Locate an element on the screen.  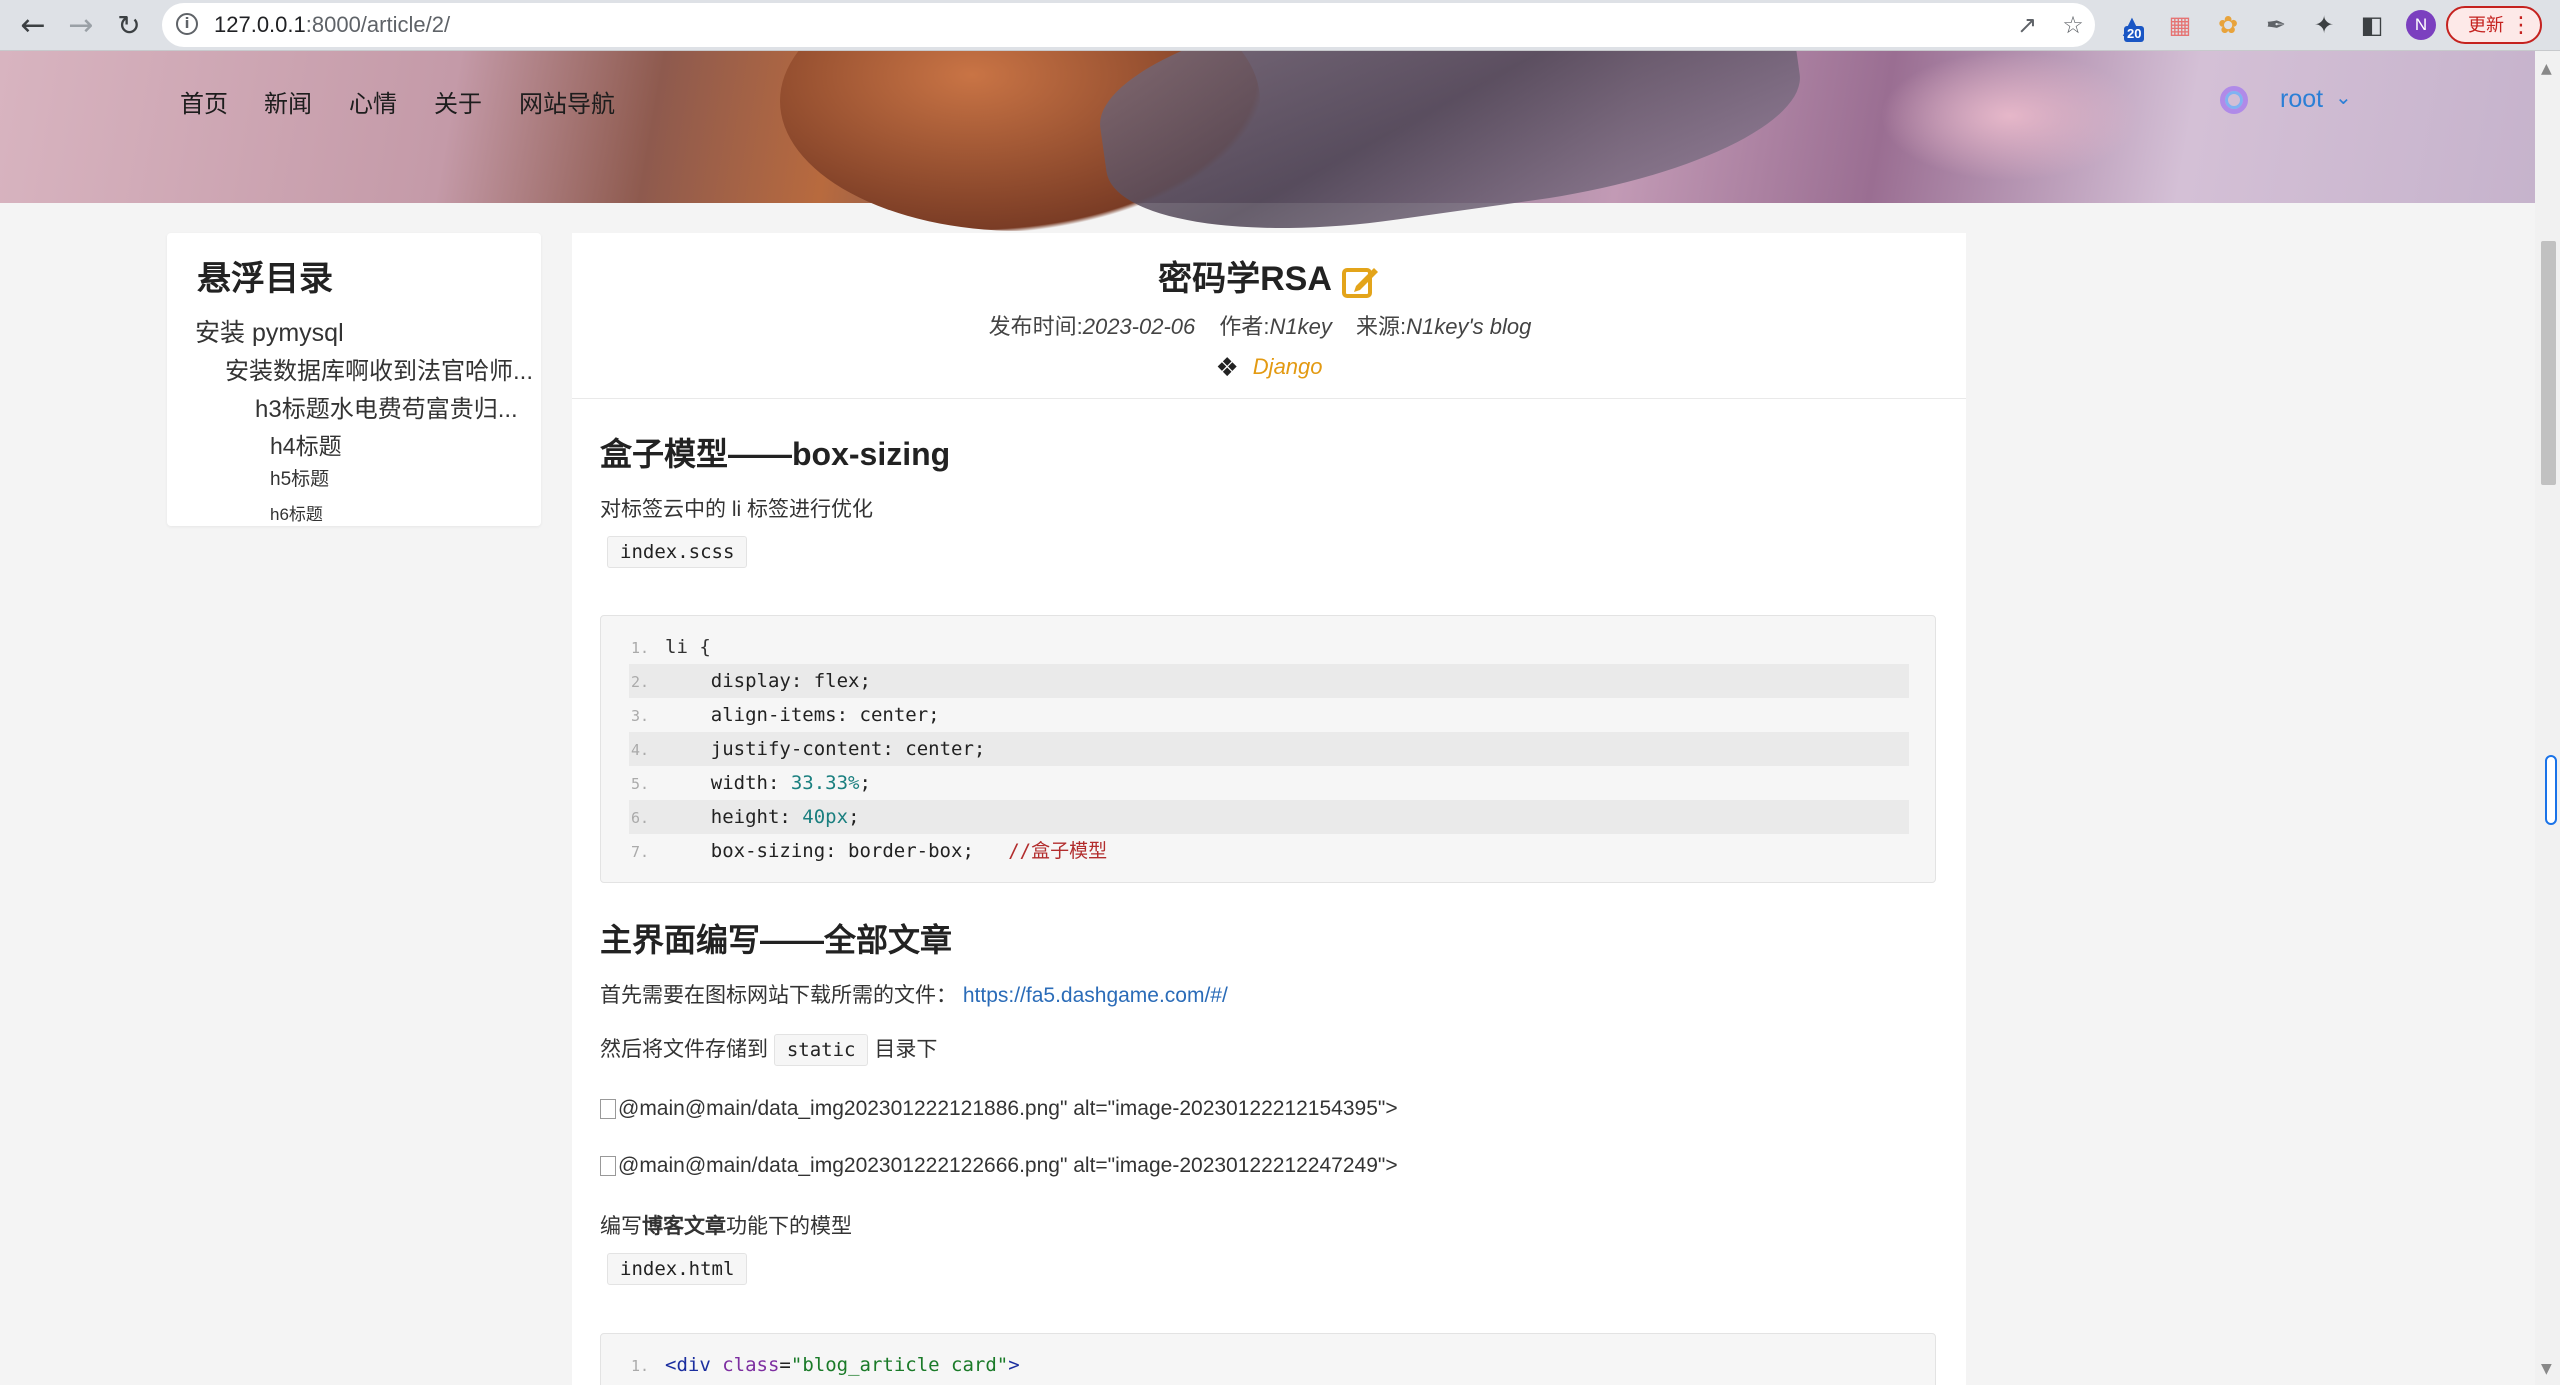
nav-mood: 心情 is located at coordinates (373, 101).